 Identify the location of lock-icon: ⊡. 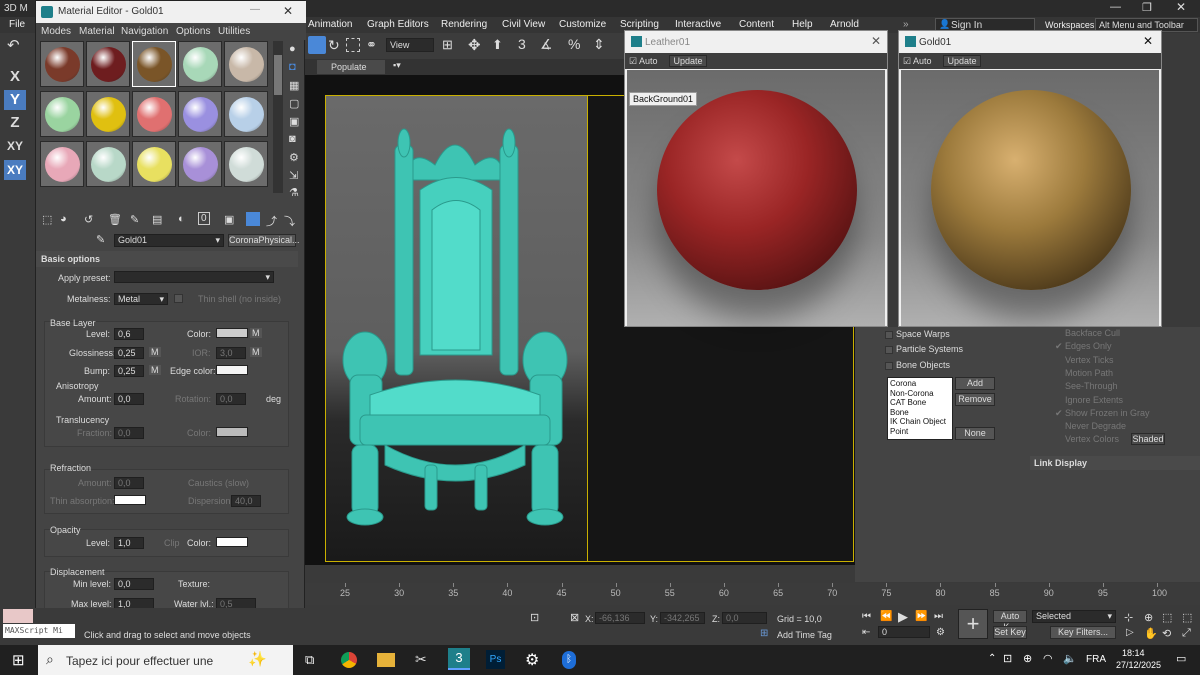
(534, 617).